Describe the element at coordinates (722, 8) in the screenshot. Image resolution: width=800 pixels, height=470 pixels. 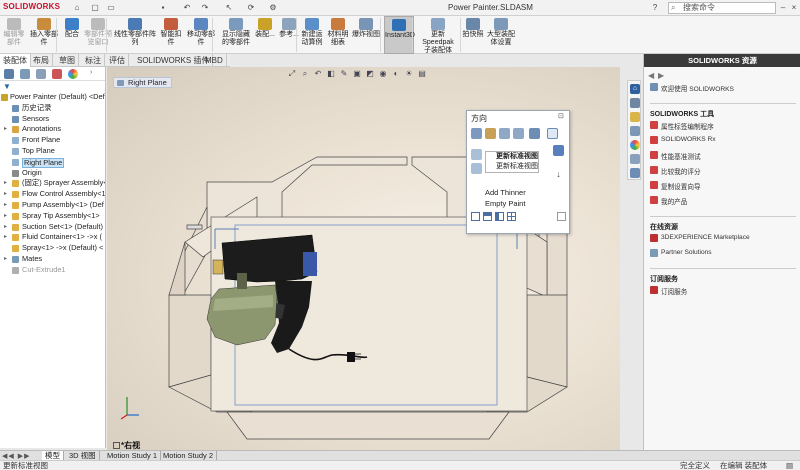
I see `search-input: ⌕ 搜索命令` at that location.